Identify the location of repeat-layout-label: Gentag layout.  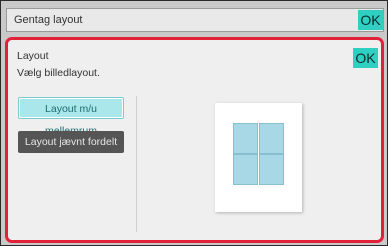
(48, 20).